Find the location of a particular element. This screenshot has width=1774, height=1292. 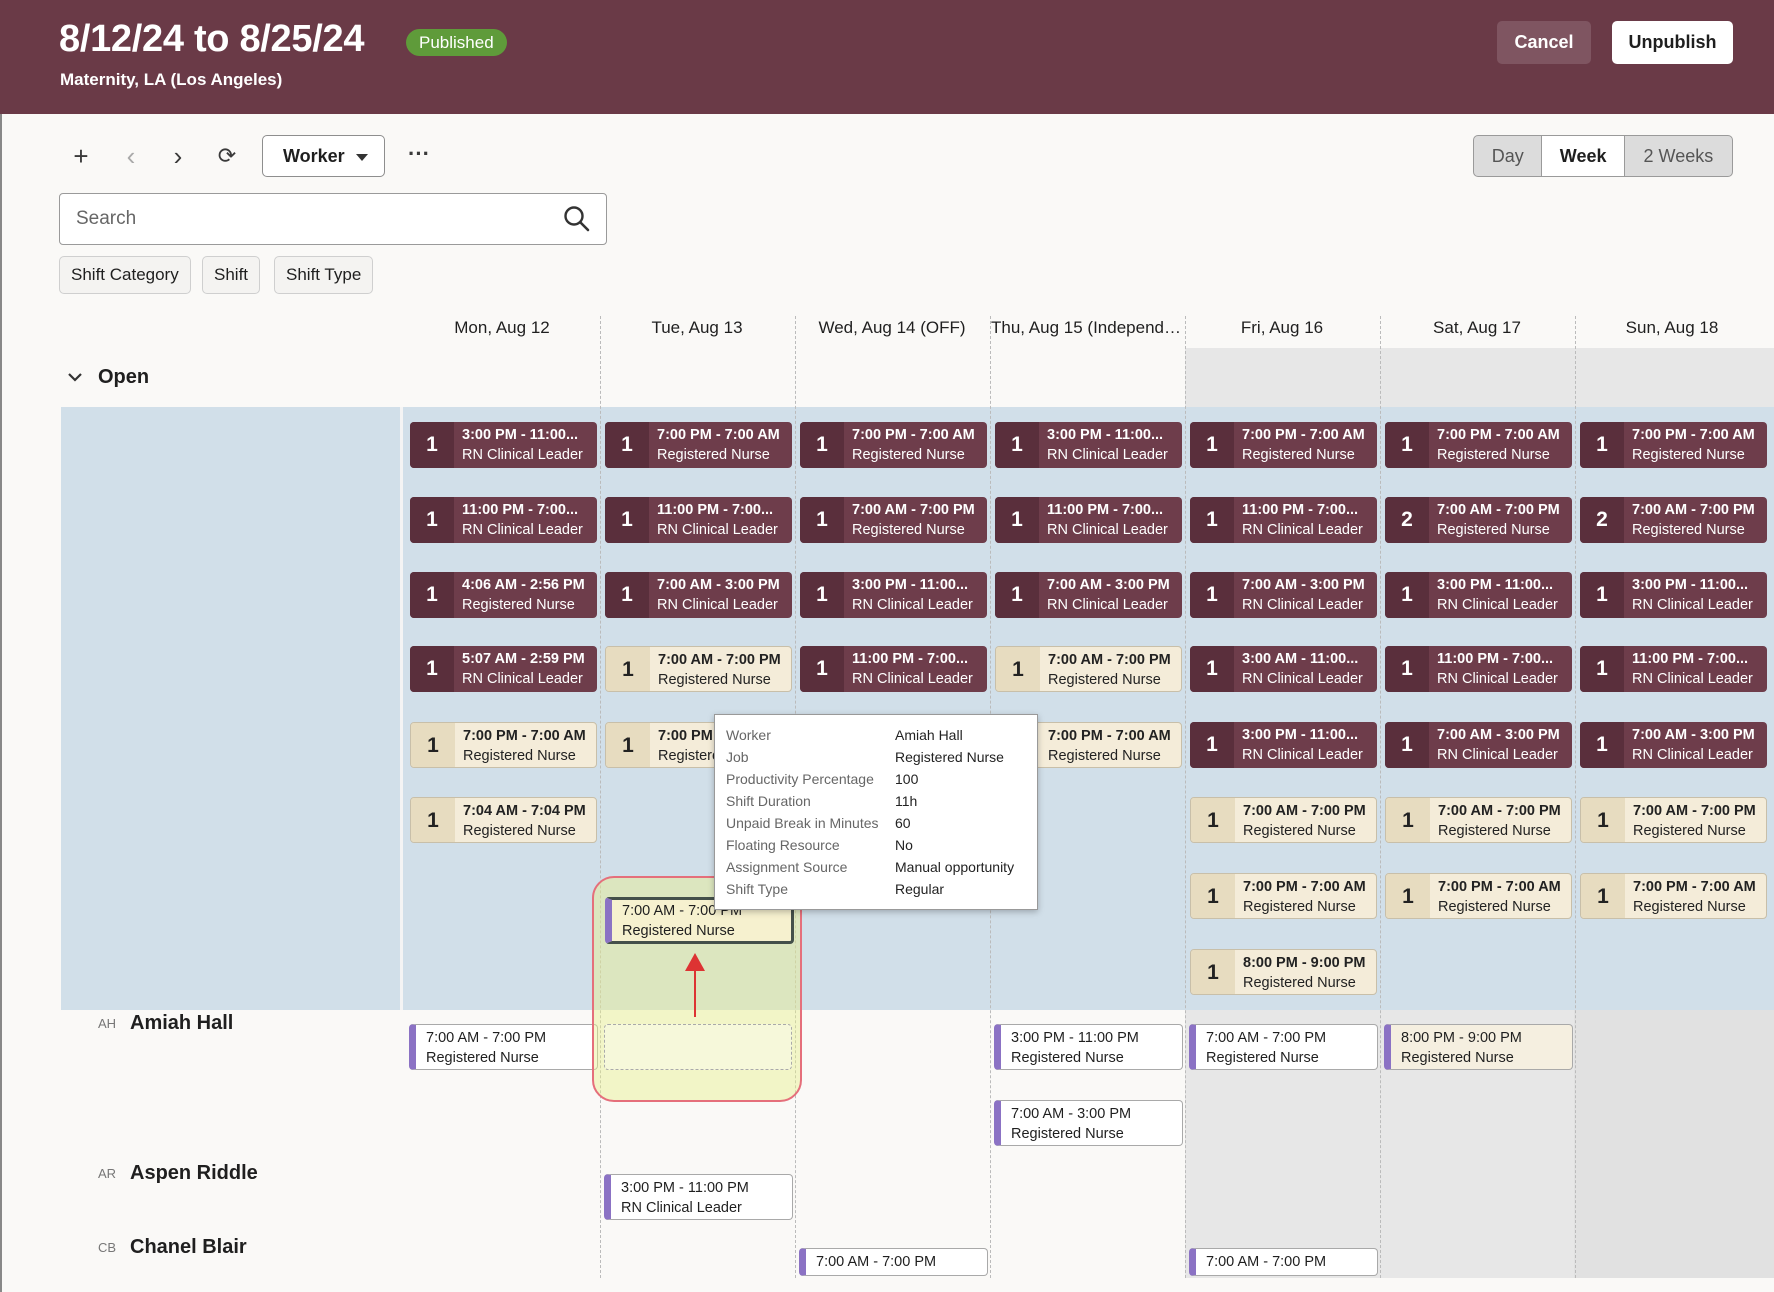

refresh-icon: ⟳ is located at coordinates (227, 156).